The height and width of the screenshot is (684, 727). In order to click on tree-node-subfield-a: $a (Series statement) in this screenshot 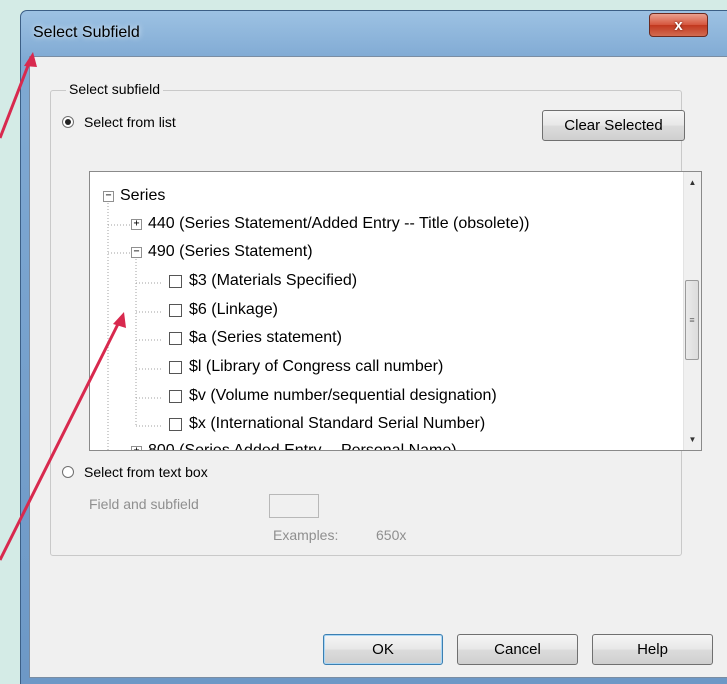, I will do `click(255, 338)`.